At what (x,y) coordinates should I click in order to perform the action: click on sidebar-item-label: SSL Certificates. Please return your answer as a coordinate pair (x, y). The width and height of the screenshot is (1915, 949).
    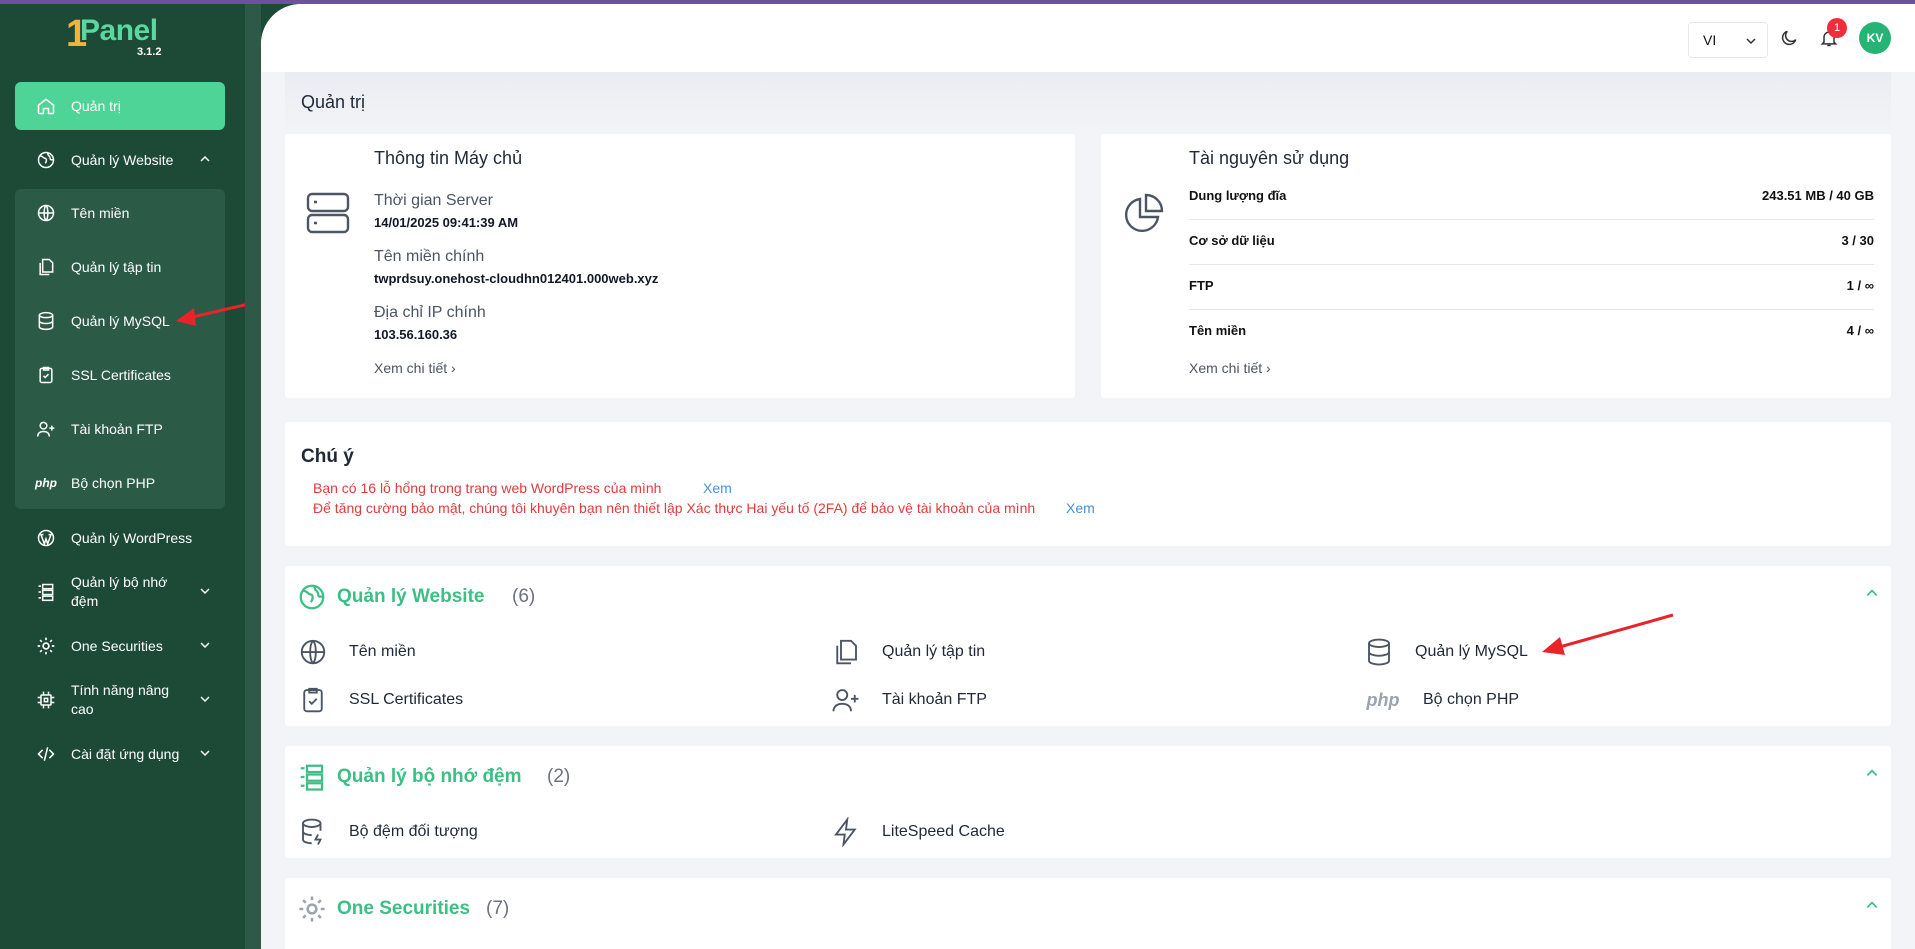
    Looking at the image, I should click on (121, 375).